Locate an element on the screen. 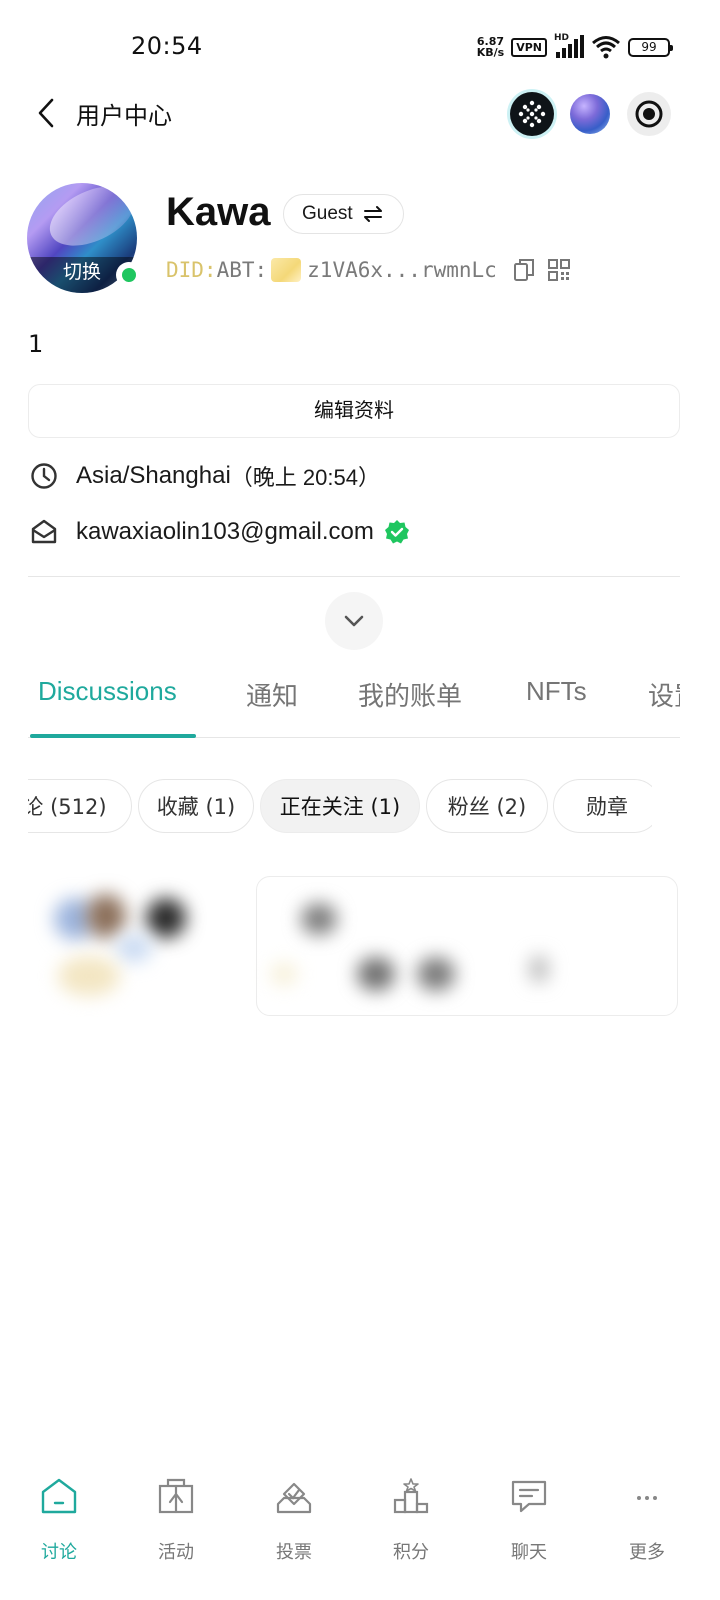 Image resolution: width=720 pixels, height=1600 pixels. vpn-icon: VPN is located at coordinates (529, 47).